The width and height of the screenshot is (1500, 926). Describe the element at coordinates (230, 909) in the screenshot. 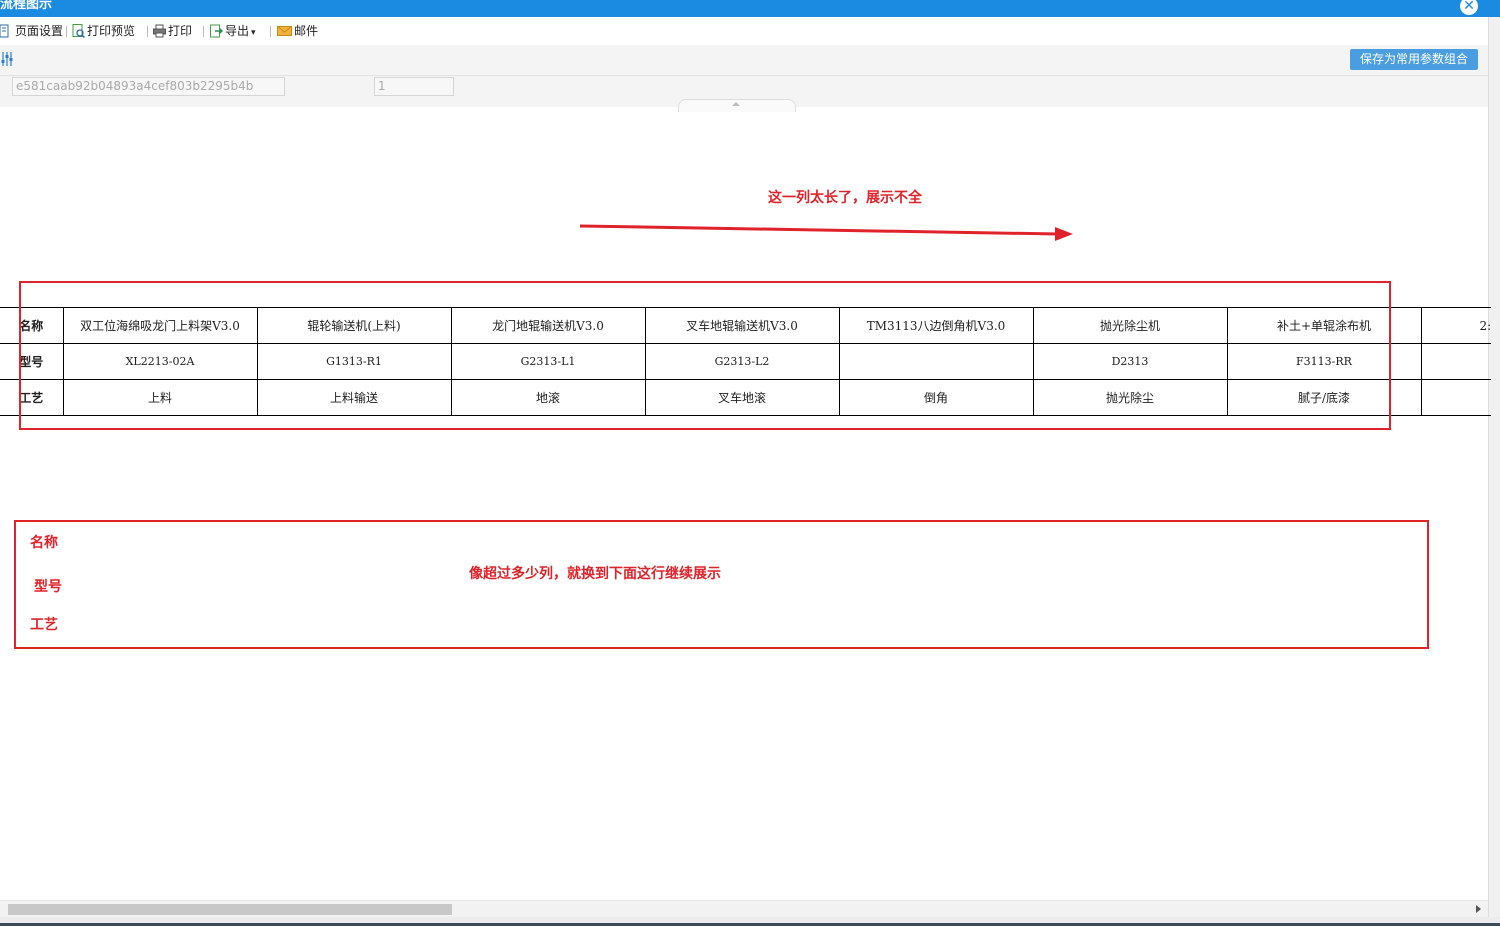

I see `scrollbar-thumb` at that location.